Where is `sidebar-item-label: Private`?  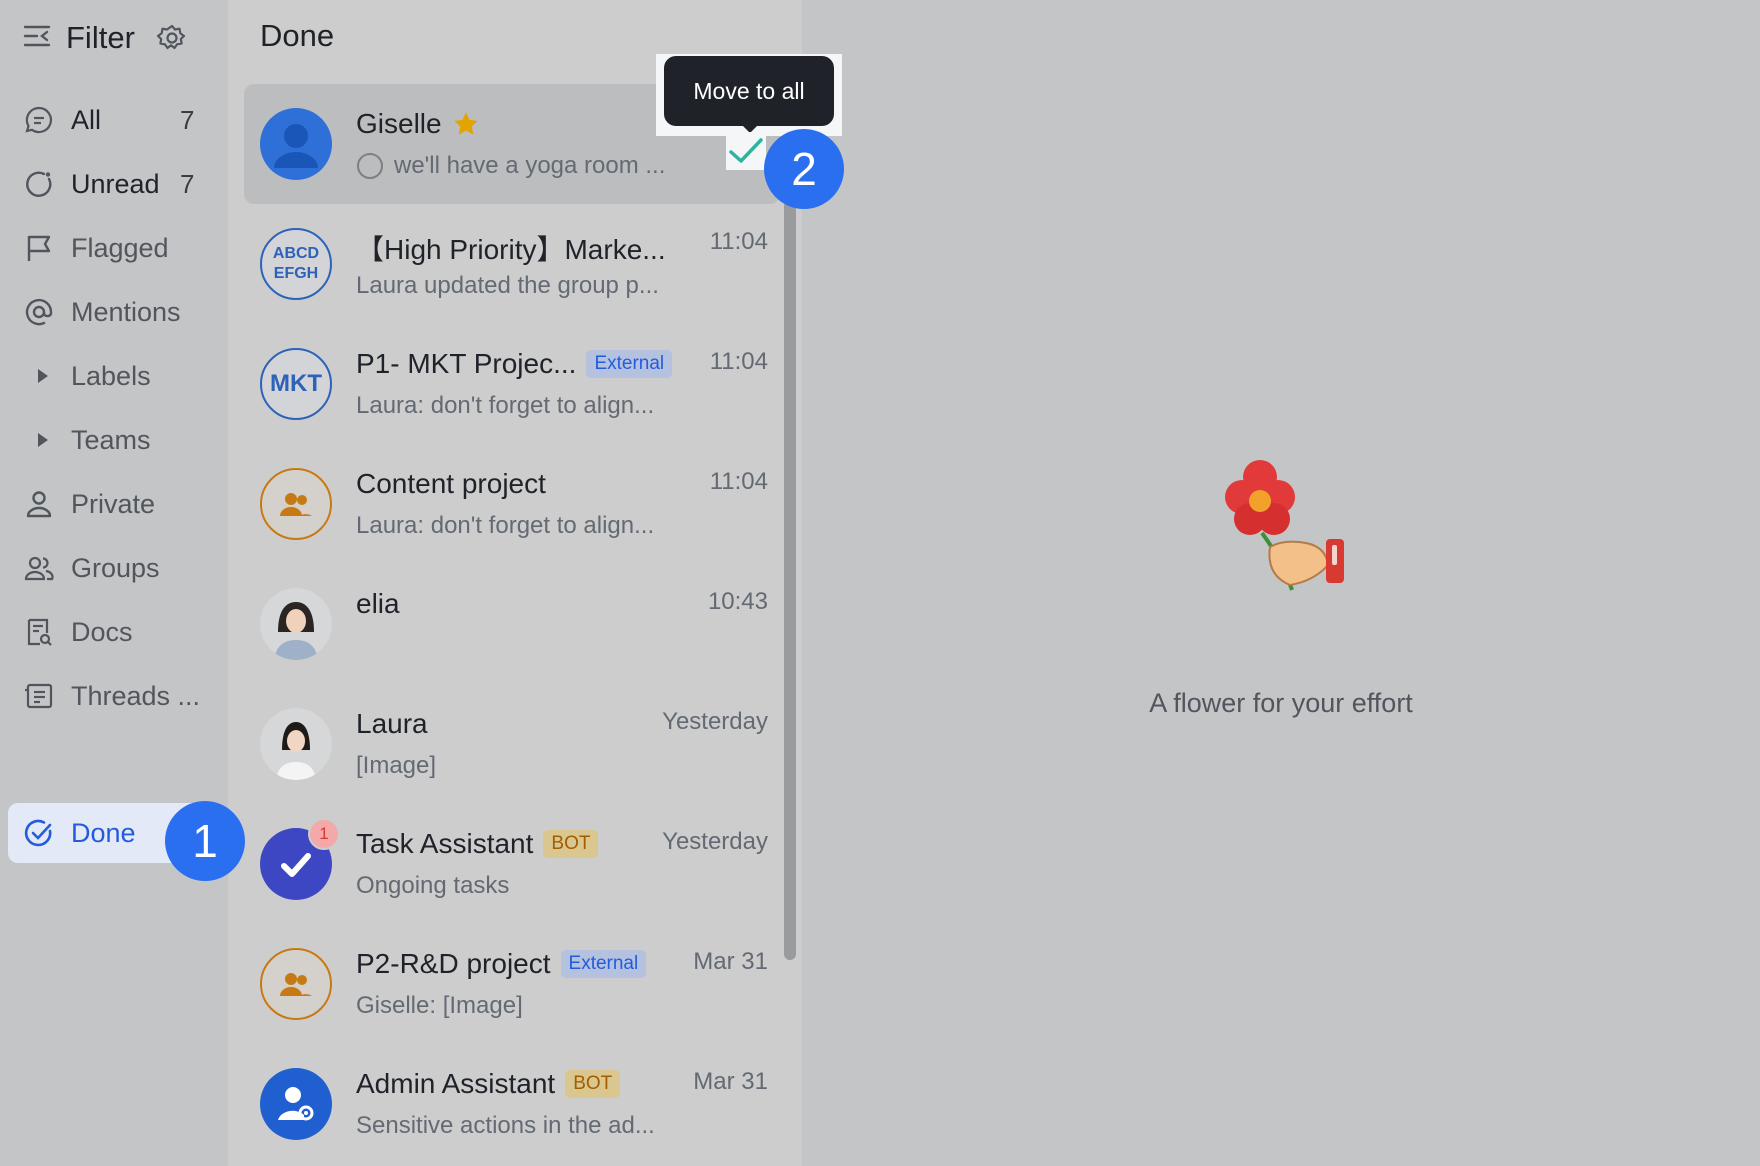 sidebar-item-label: Private is located at coordinates (113, 503).